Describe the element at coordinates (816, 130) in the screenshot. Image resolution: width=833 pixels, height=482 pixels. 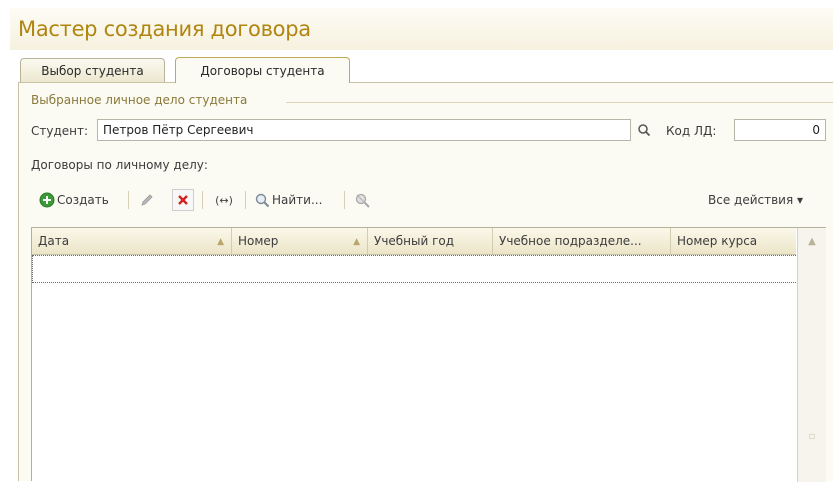
I see `code-value: 0` at that location.